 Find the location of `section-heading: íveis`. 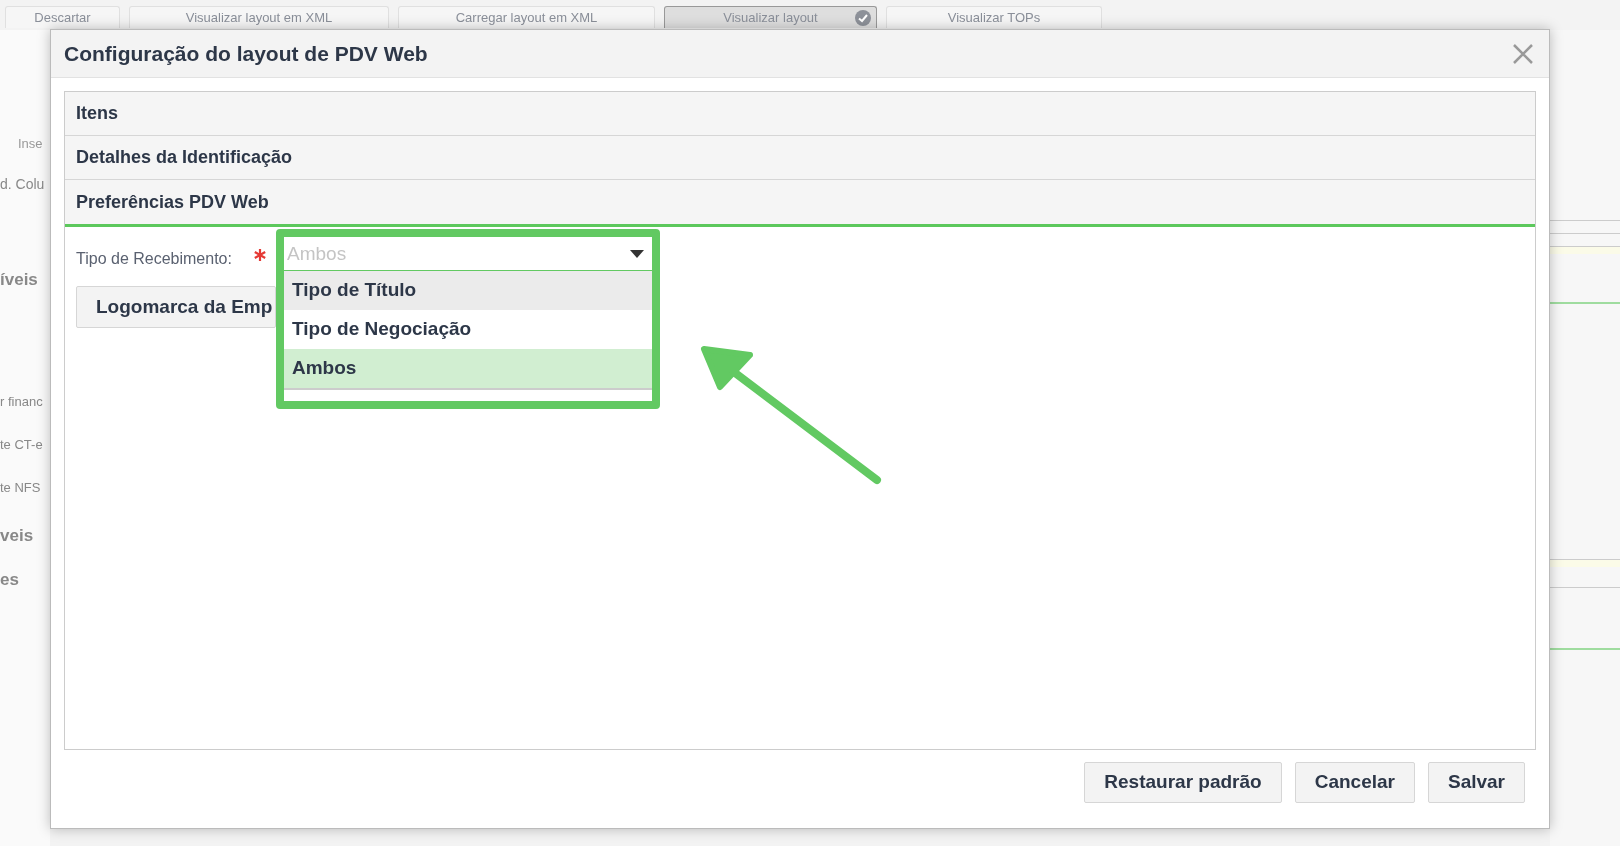

section-heading: íveis is located at coordinates (19, 280).